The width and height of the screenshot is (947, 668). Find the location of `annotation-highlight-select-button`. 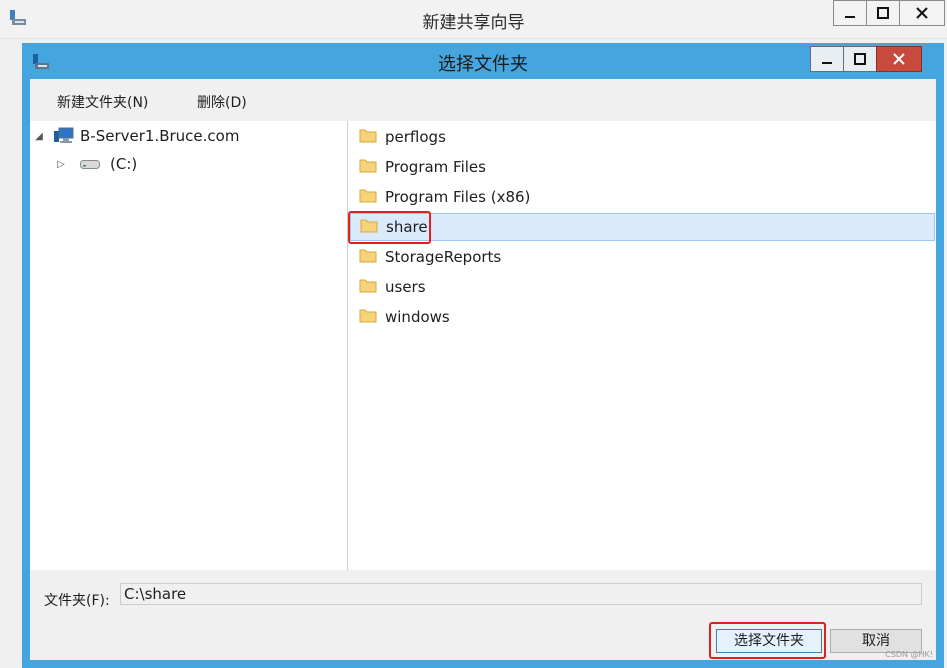

annotation-highlight-select-button is located at coordinates (767, 640).